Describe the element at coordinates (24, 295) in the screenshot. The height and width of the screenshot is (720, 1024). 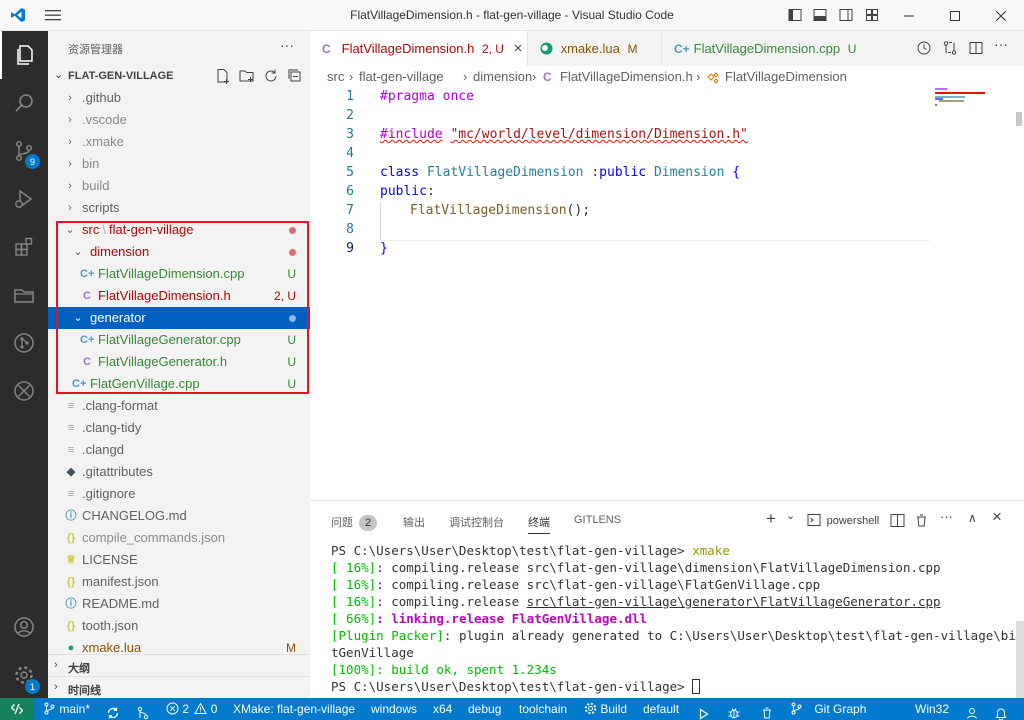
I see `remote-explorer-icon` at that location.